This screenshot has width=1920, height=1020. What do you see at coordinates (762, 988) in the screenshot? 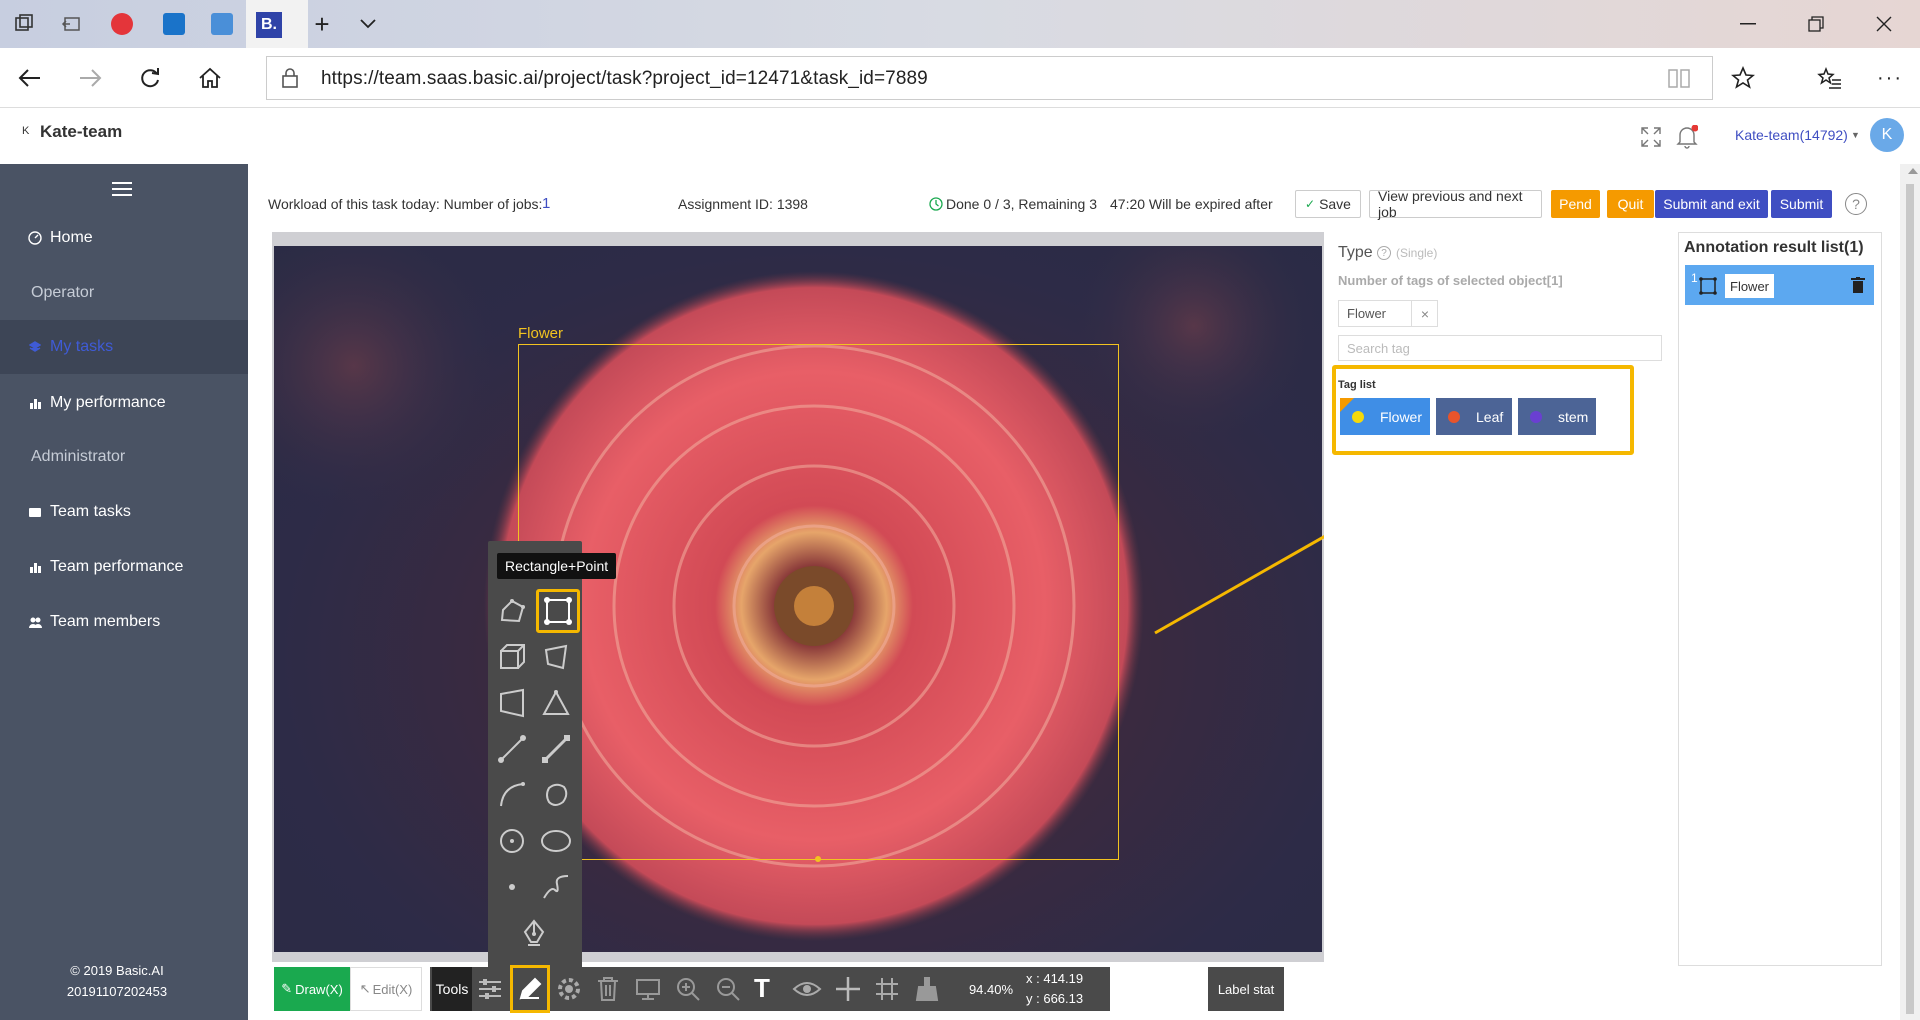
I see `text-tool-icon: T` at bounding box center [762, 988].